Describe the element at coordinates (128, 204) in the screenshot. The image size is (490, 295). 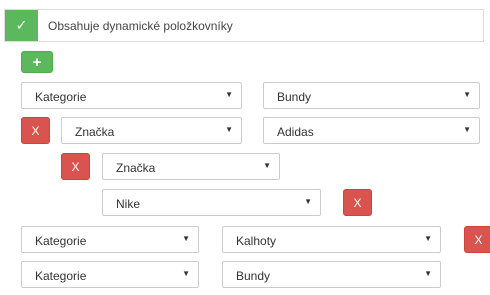
I see `value-select-value: Nike` at that location.